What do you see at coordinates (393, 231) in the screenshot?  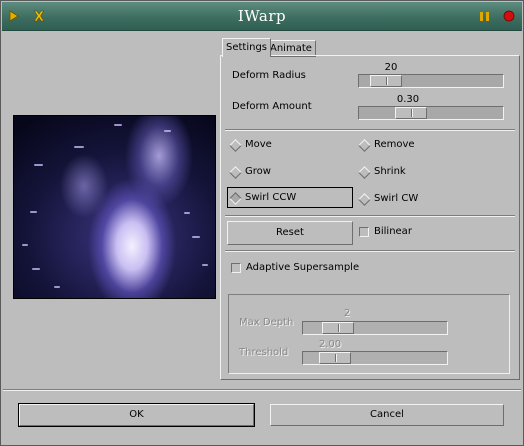 I see `checkbox-label: Bilinear` at bounding box center [393, 231].